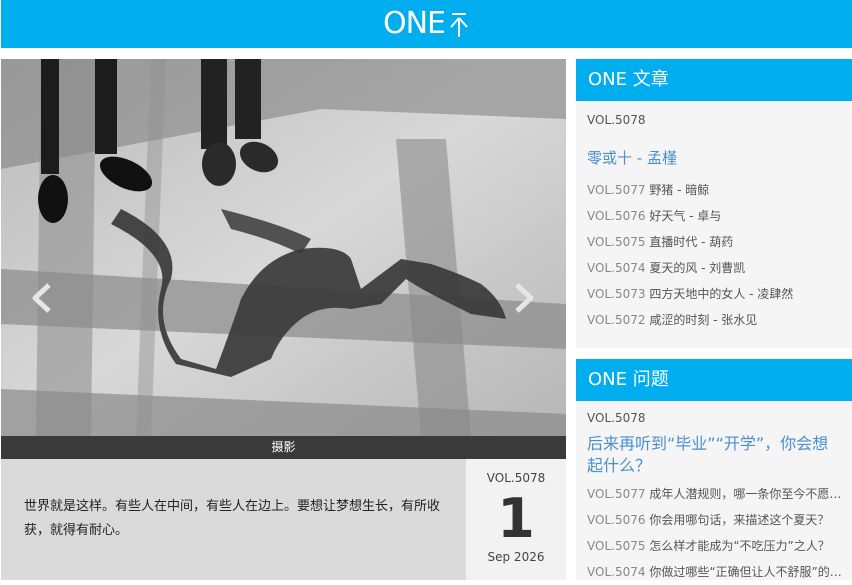 The image size is (852, 585). Describe the element at coordinates (42, 298) in the screenshot. I see `prev-arrow-icon` at that location.